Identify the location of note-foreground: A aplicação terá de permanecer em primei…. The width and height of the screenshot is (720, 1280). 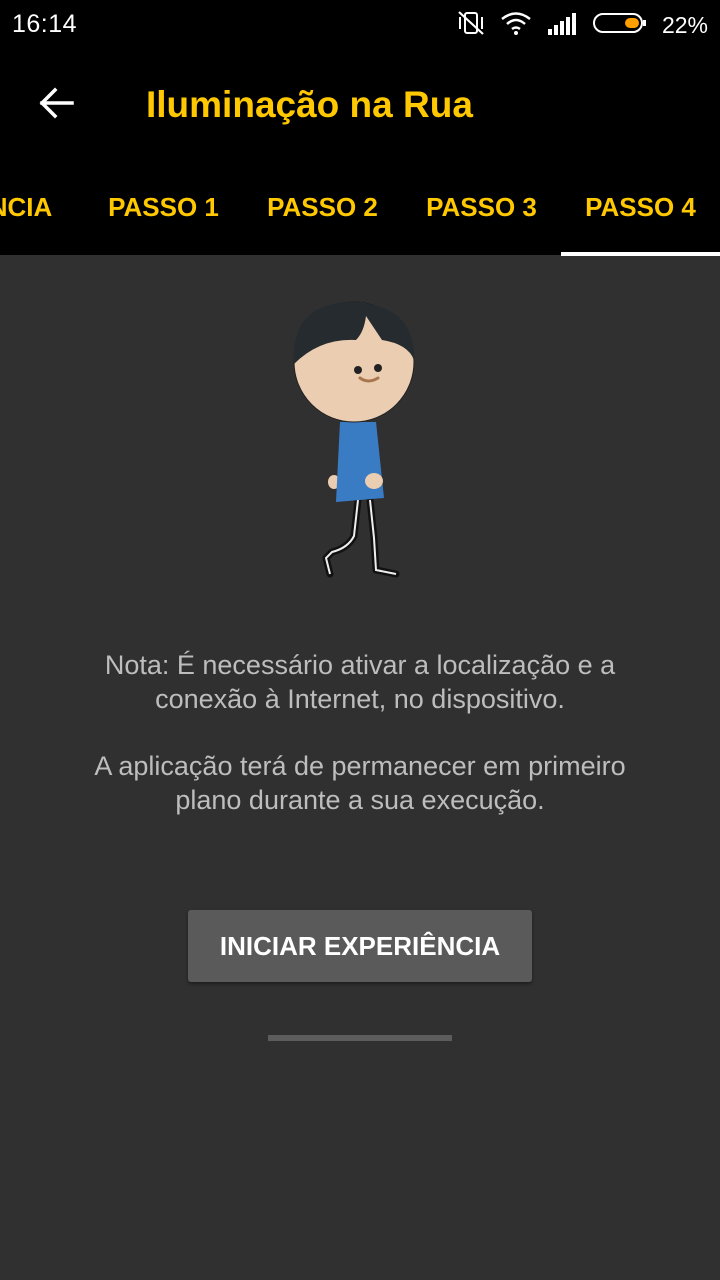
(360, 783).